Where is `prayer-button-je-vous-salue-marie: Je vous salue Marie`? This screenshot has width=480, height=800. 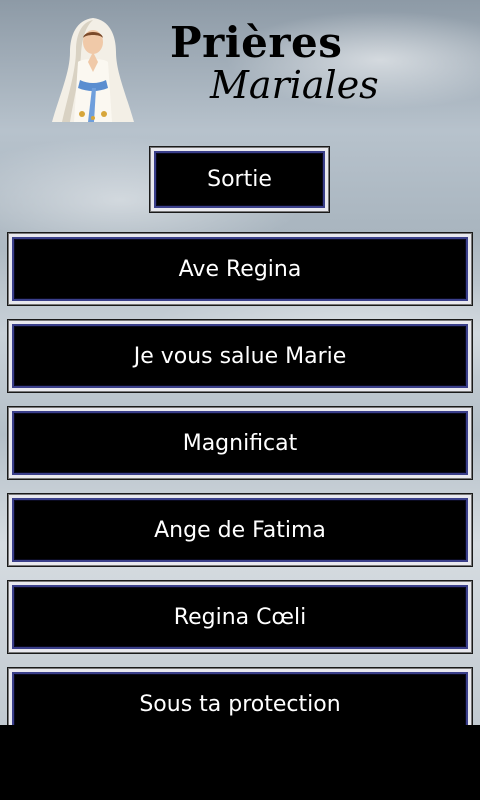
prayer-button-je-vous-salue-marie: Je vous salue Marie is located at coordinates (240, 356).